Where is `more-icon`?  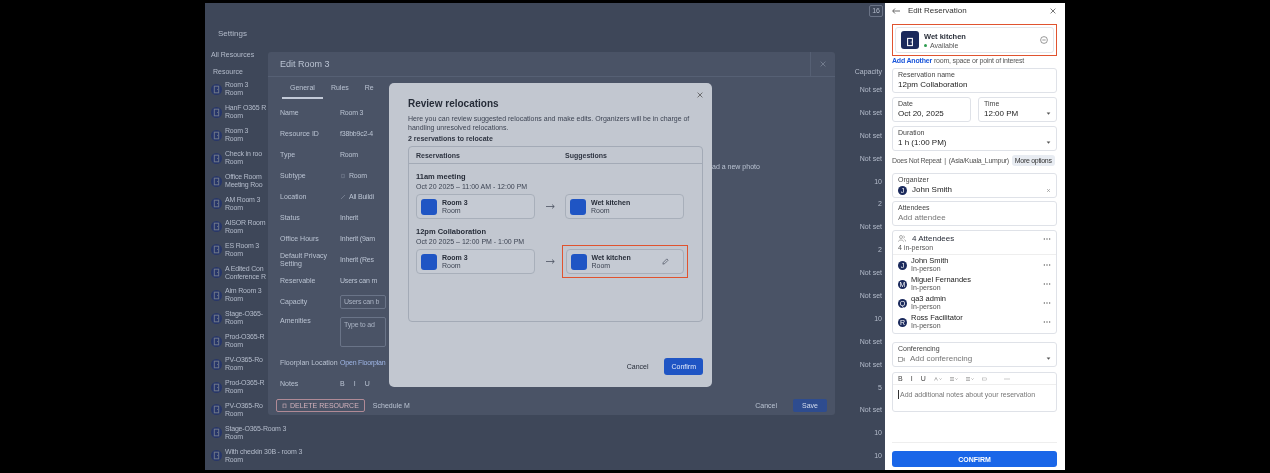
more-icon is located at coordinates (1047, 238).